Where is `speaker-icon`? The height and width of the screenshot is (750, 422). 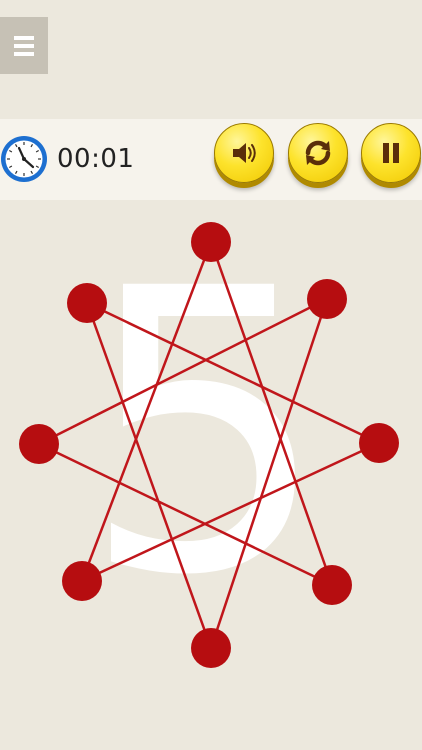 speaker-icon is located at coordinates (244, 153).